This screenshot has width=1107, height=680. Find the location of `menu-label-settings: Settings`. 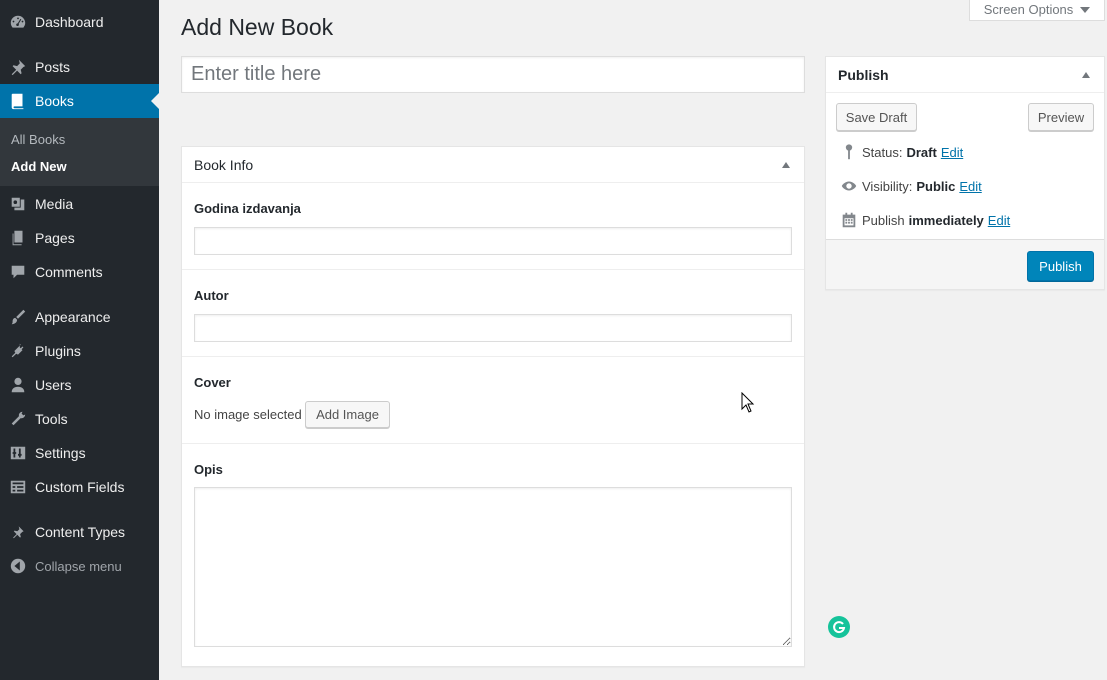

menu-label-settings: Settings is located at coordinates (60, 453).